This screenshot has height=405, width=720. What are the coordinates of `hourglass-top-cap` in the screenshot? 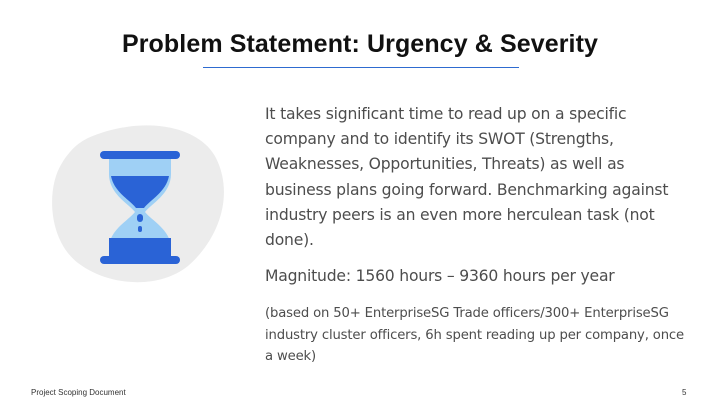 It's located at (140, 155).